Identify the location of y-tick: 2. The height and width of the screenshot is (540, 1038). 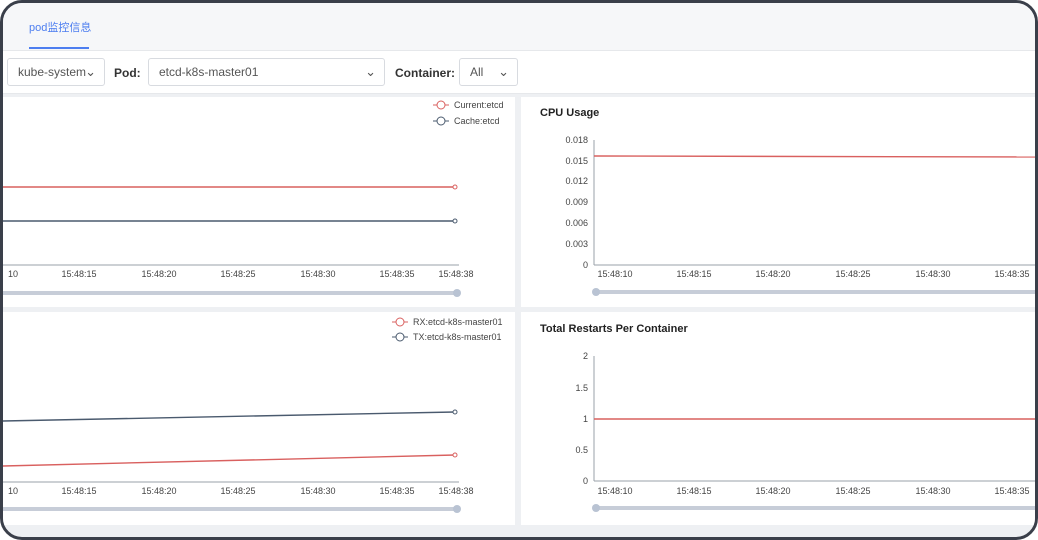
(585, 356).